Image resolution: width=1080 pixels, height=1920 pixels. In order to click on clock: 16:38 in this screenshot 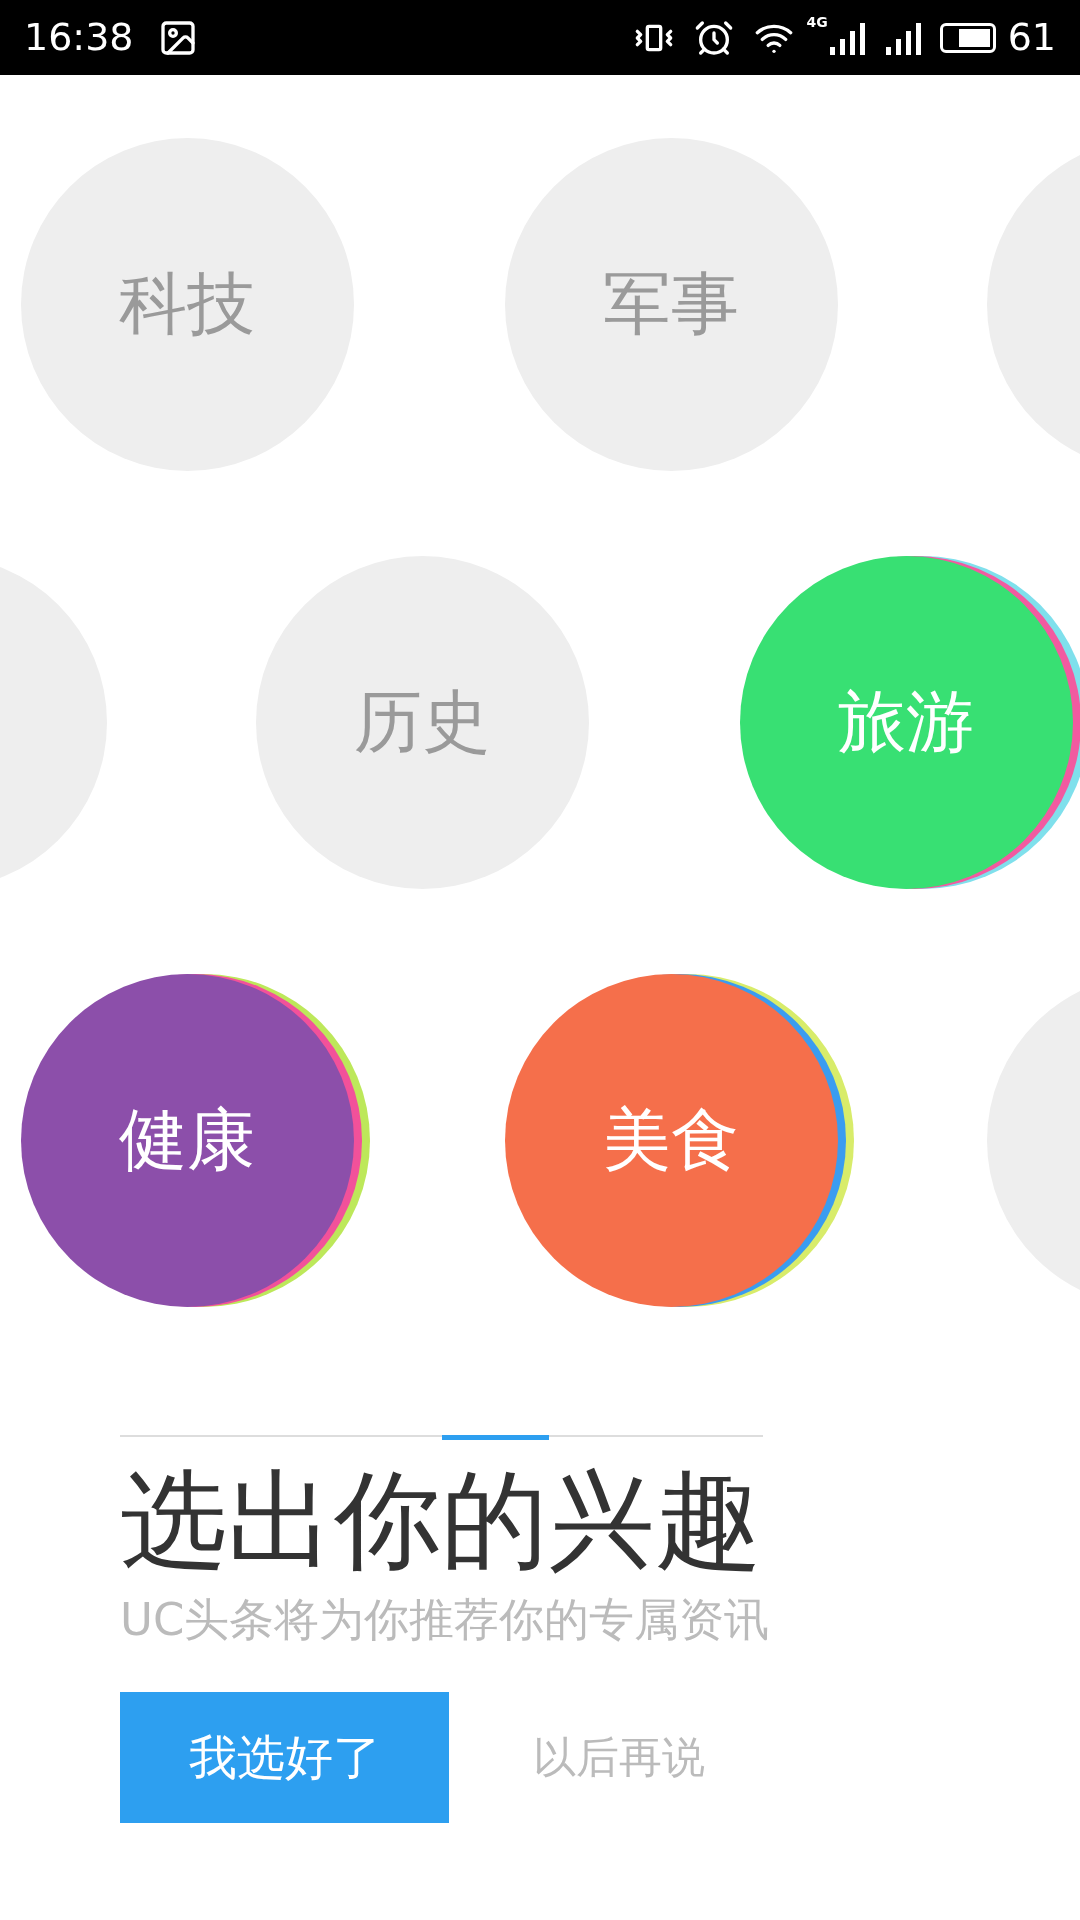, I will do `click(79, 37)`.